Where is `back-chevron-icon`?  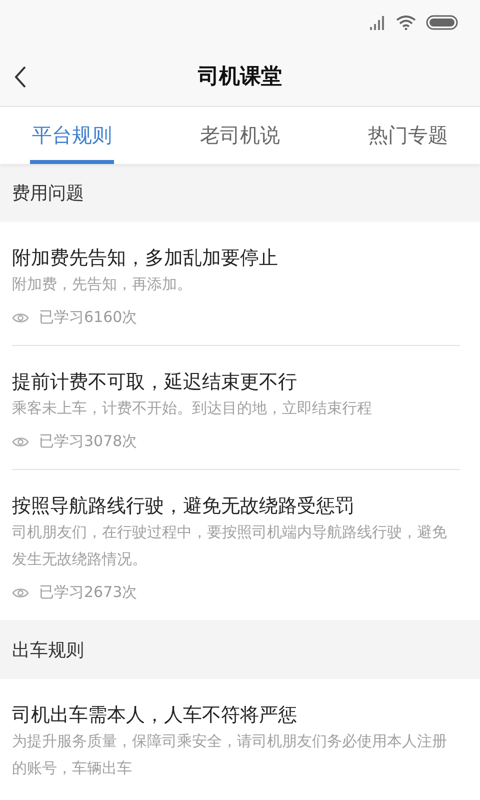 back-chevron-icon is located at coordinates (20, 77).